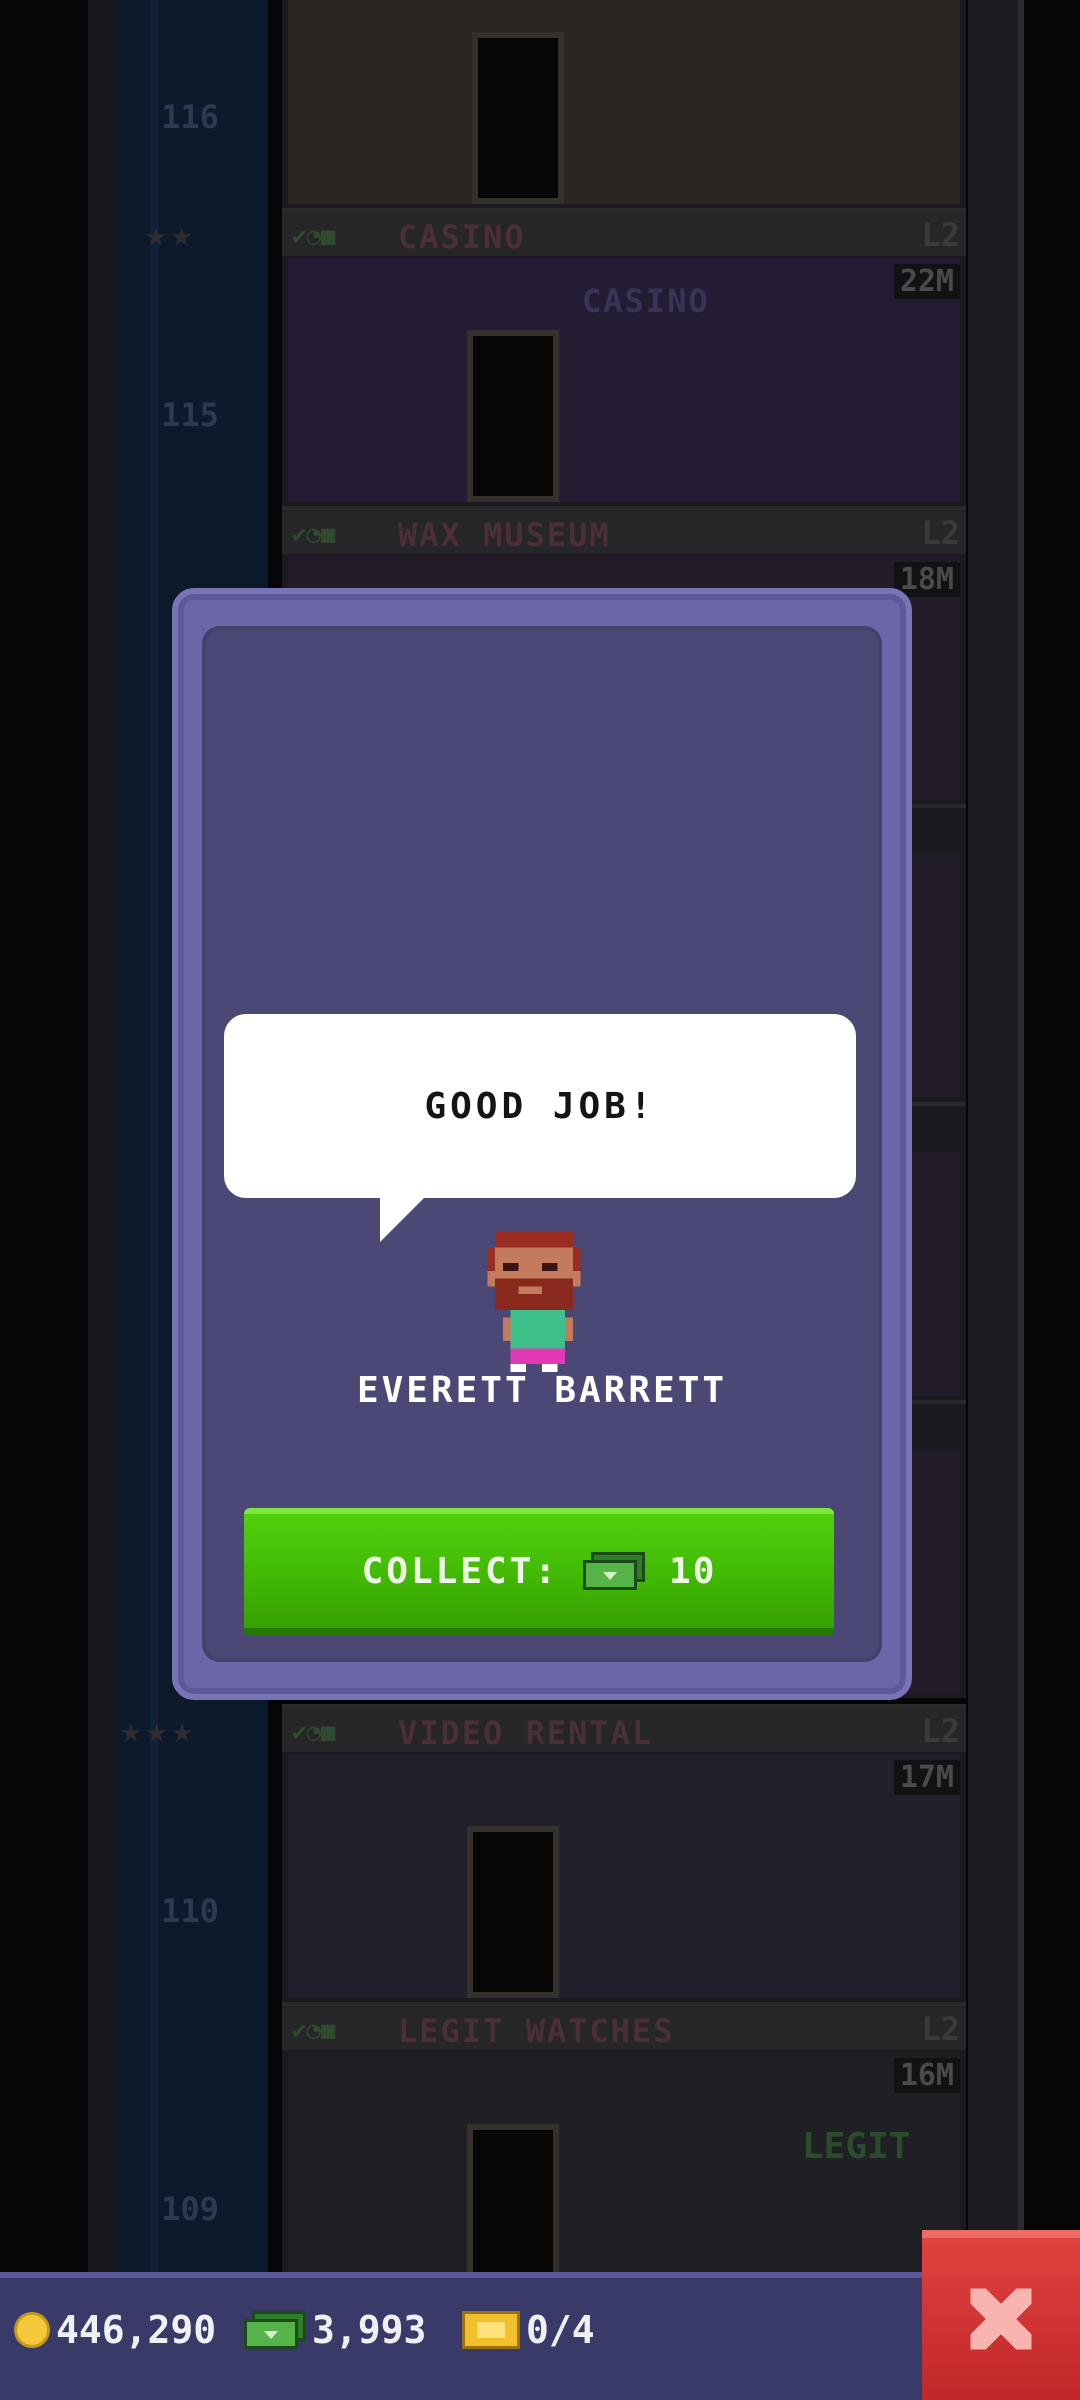 The width and height of the screenshot is (1080, 2400). I want to click on floor-video-rental: ✔◔■ VIDEO RENTAL L2 17M, so click(624, 1853).